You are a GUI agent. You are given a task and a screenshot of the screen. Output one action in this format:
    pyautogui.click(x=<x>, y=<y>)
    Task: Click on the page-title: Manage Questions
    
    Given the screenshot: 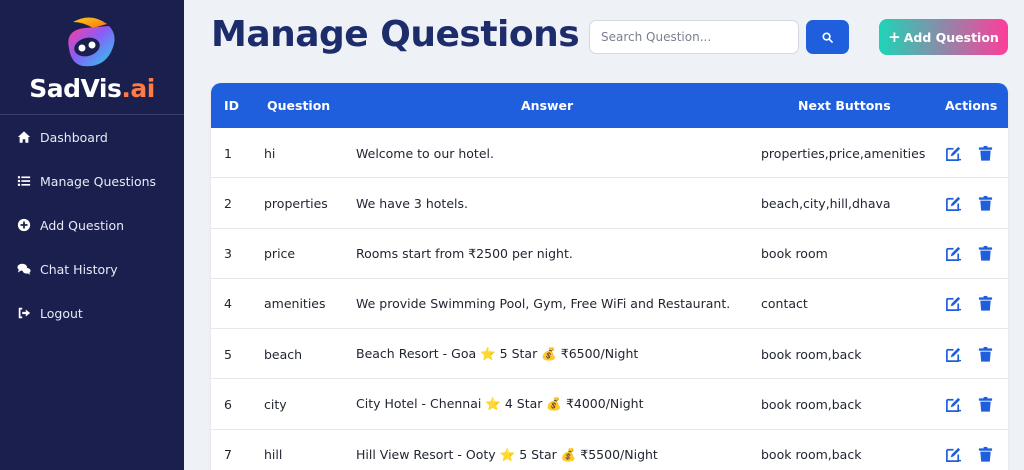 What is the action you would take?
    pyautogui.click(x=395, y=34)
    